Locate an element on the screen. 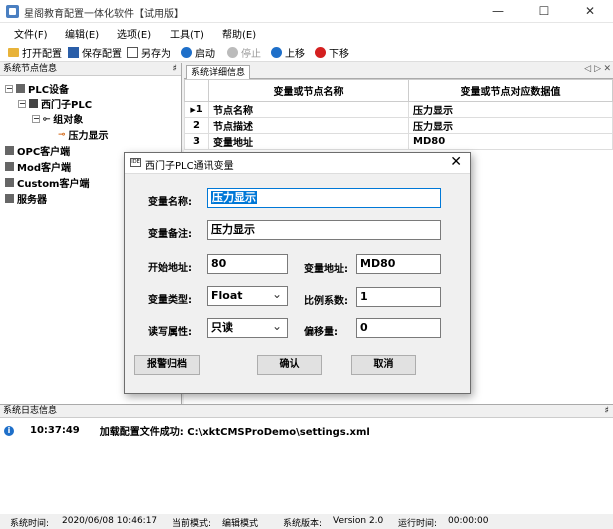  status-mode-label: 当前模式: is located at coordinates (192, 524).